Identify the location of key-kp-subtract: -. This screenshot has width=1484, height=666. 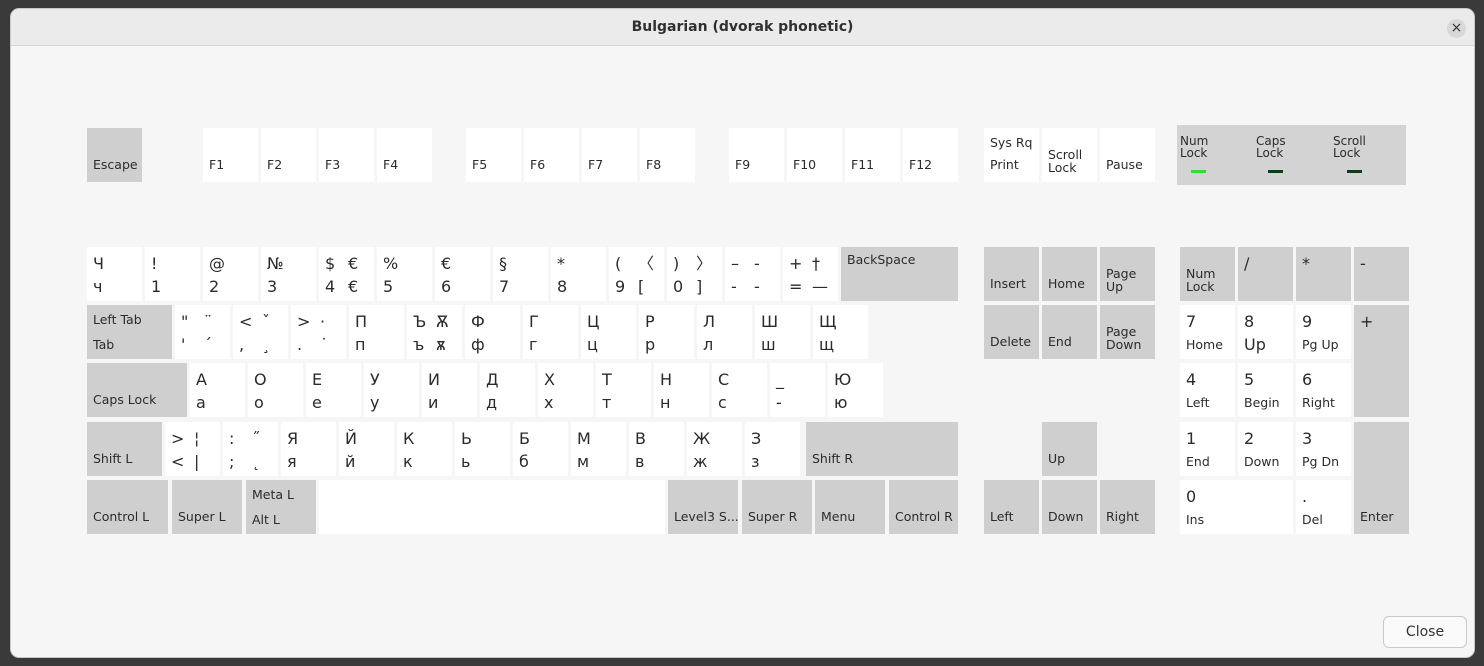
(1381, 274).